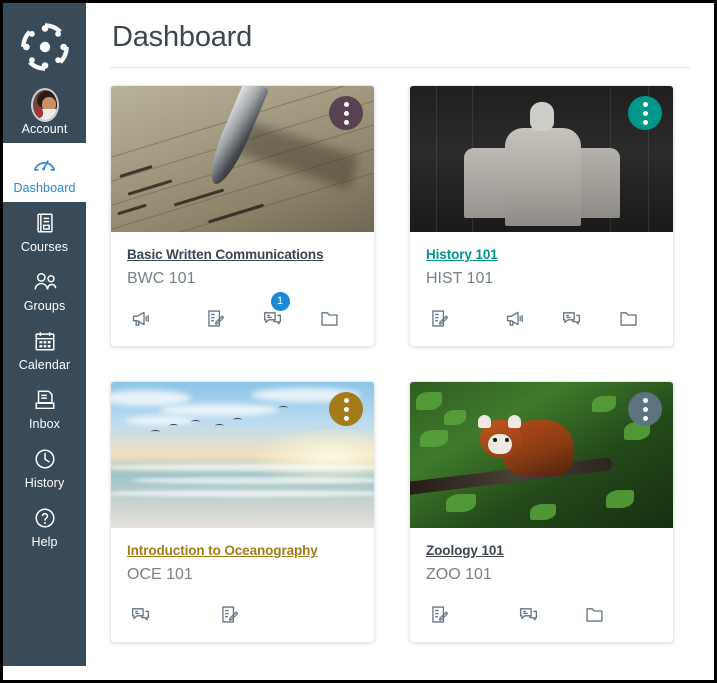 This screenshot has width=717, height=683. I want to click on course-card-code: OCE 101, so click(160, 574).